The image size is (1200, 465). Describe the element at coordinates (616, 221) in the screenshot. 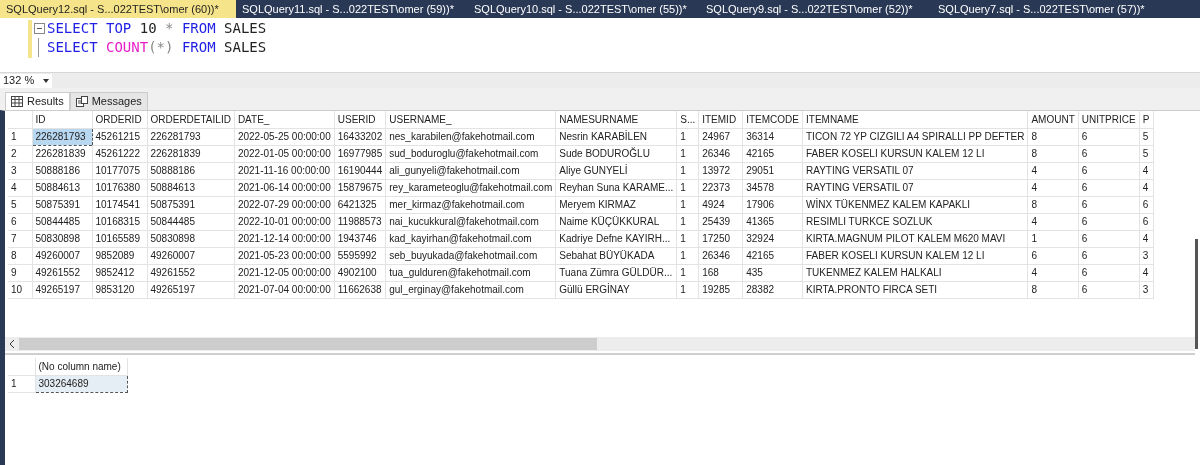

I see `table-cell: Naime KÜÇÜKKURAL` at that location.